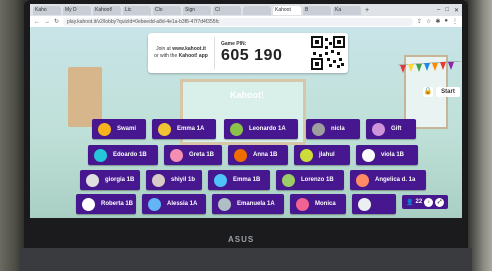  I want to click on close-icon: ✕, so click(456, 10).